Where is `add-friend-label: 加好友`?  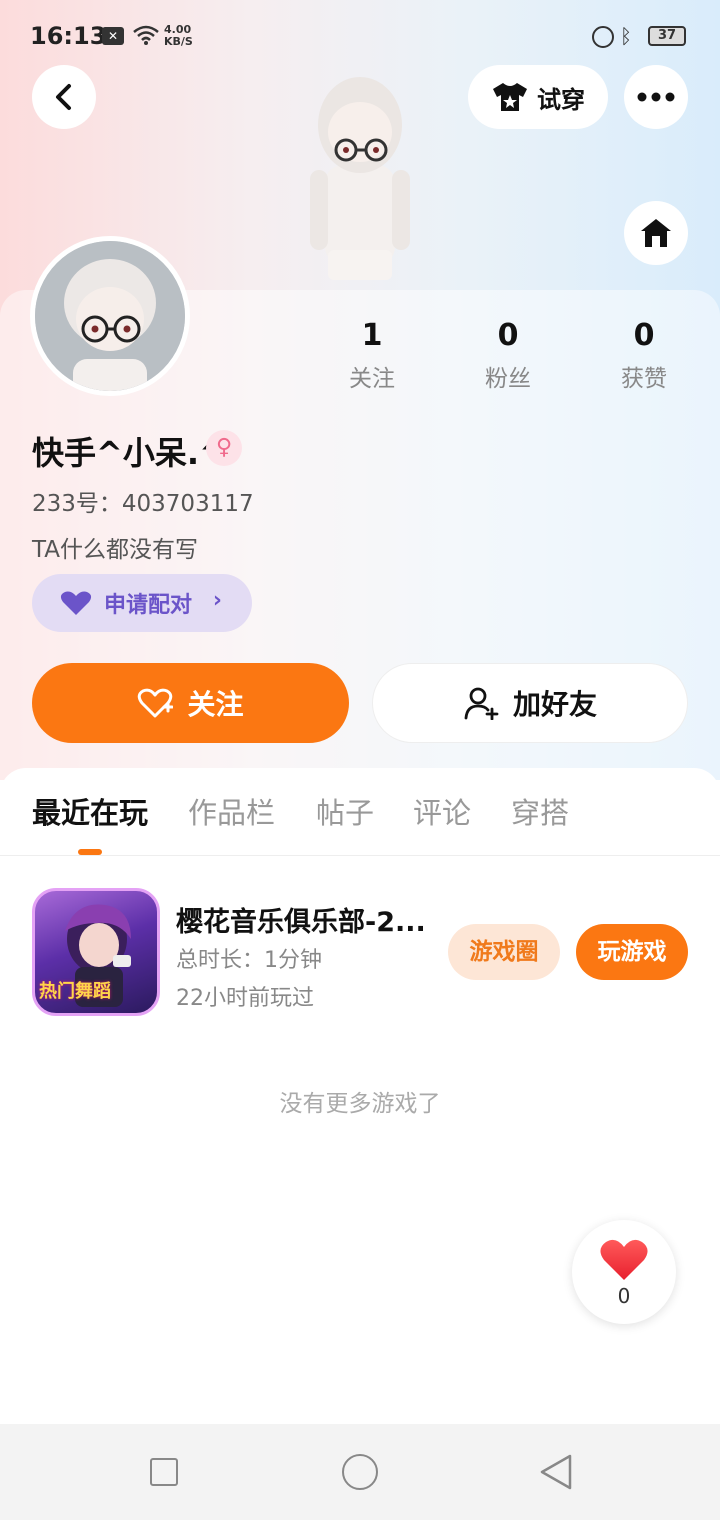 add-friend-label: 加好友 is located at coordinates (554, 704).